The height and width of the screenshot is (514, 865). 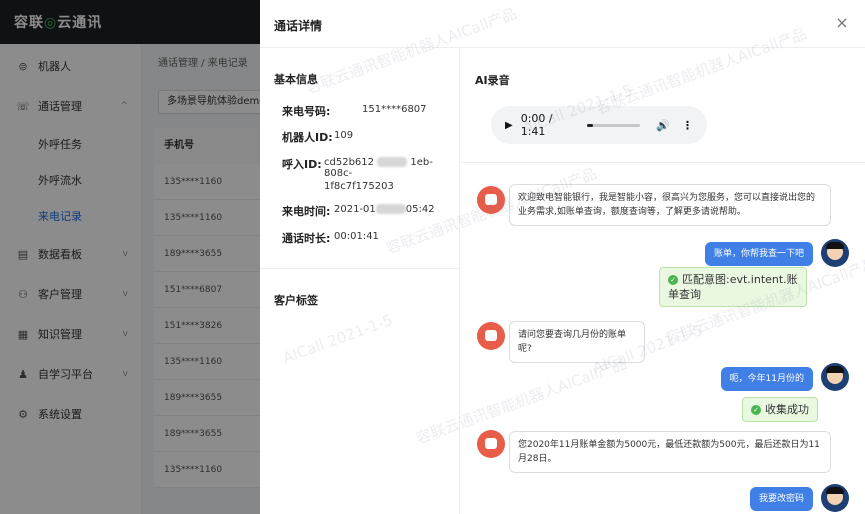 What do you see at coordinates (306, 238) in the screenshot?
I see `duration-label: 通话时长:` at bounding box center [306, 238].